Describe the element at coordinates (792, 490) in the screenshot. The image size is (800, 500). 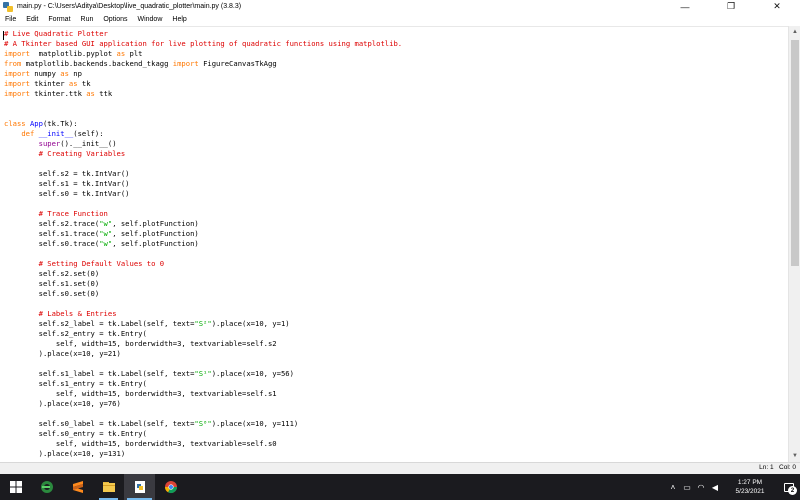
I see `notification-count: 2` at that location.